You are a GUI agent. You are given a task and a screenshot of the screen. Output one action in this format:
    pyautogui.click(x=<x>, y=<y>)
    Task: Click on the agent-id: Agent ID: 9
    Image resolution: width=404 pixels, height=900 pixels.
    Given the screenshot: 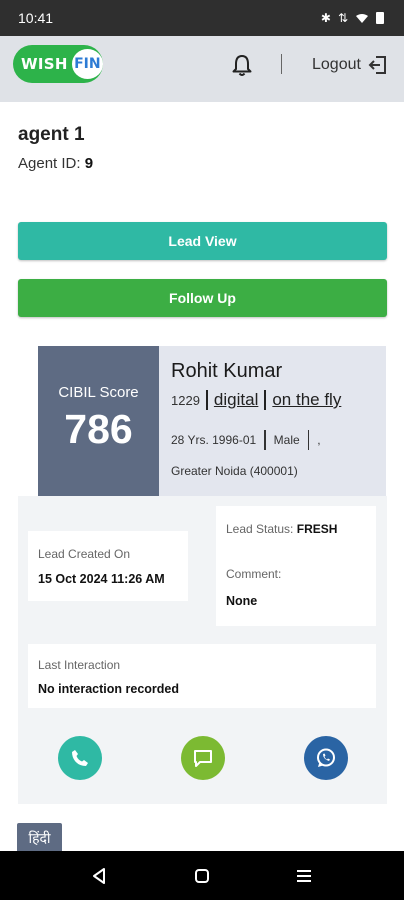 What is the action you would take?
    pyautogui.click(x=55, y=163)
    